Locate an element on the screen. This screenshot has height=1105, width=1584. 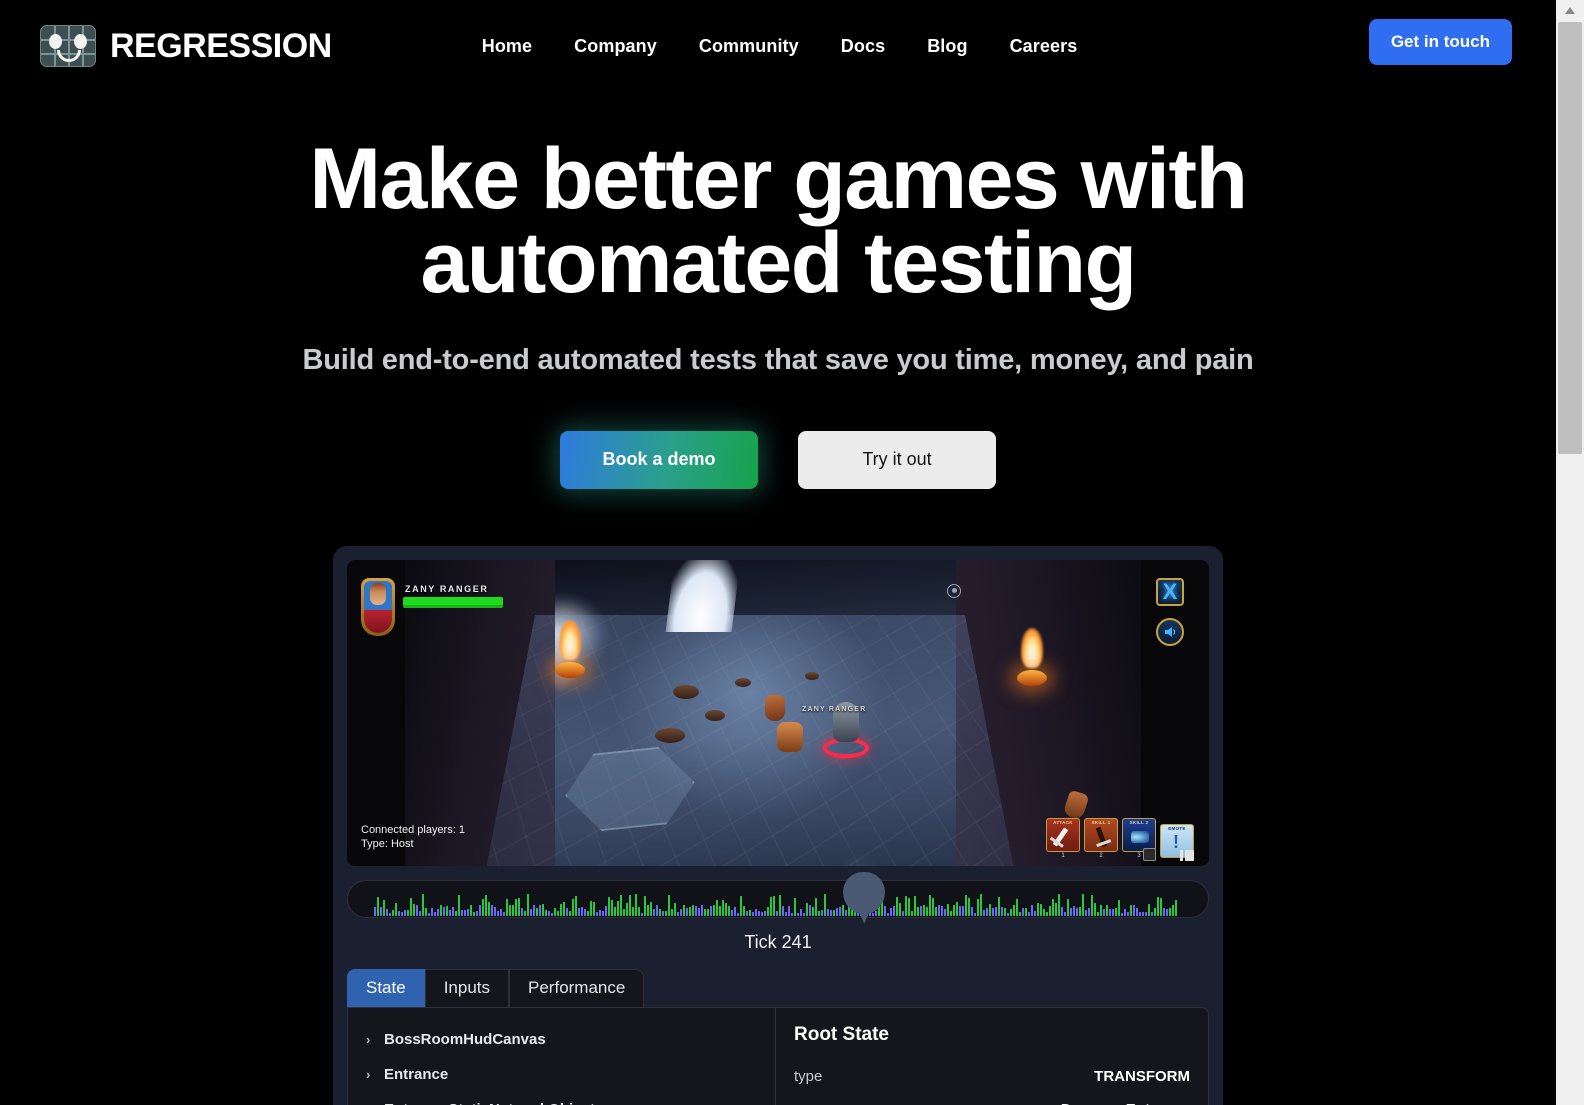
tab-performance: Performance is located at coordinates (577, 987).